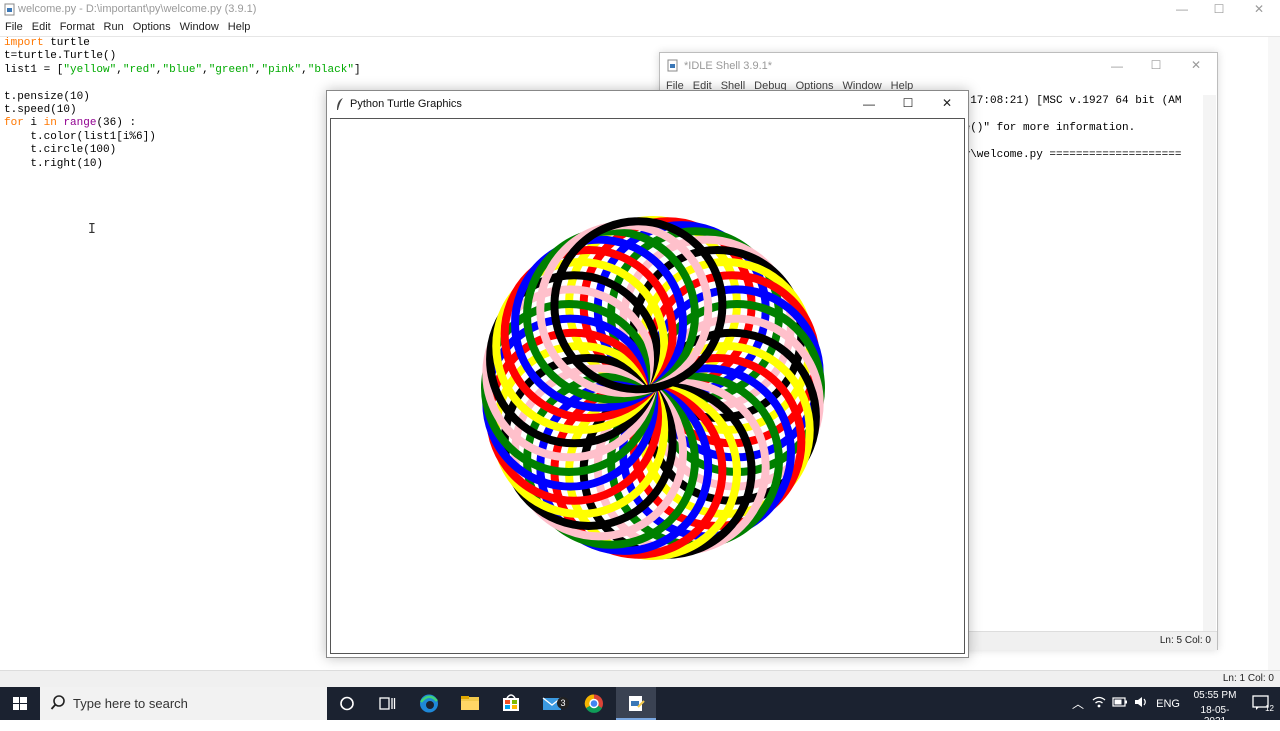 The width and height of the screenshot is (1280, 731). What do you see at coordinates (182, 150) in the screenshot?
I see `code-line: t.circle(100)` at bounding box center [182, 150].